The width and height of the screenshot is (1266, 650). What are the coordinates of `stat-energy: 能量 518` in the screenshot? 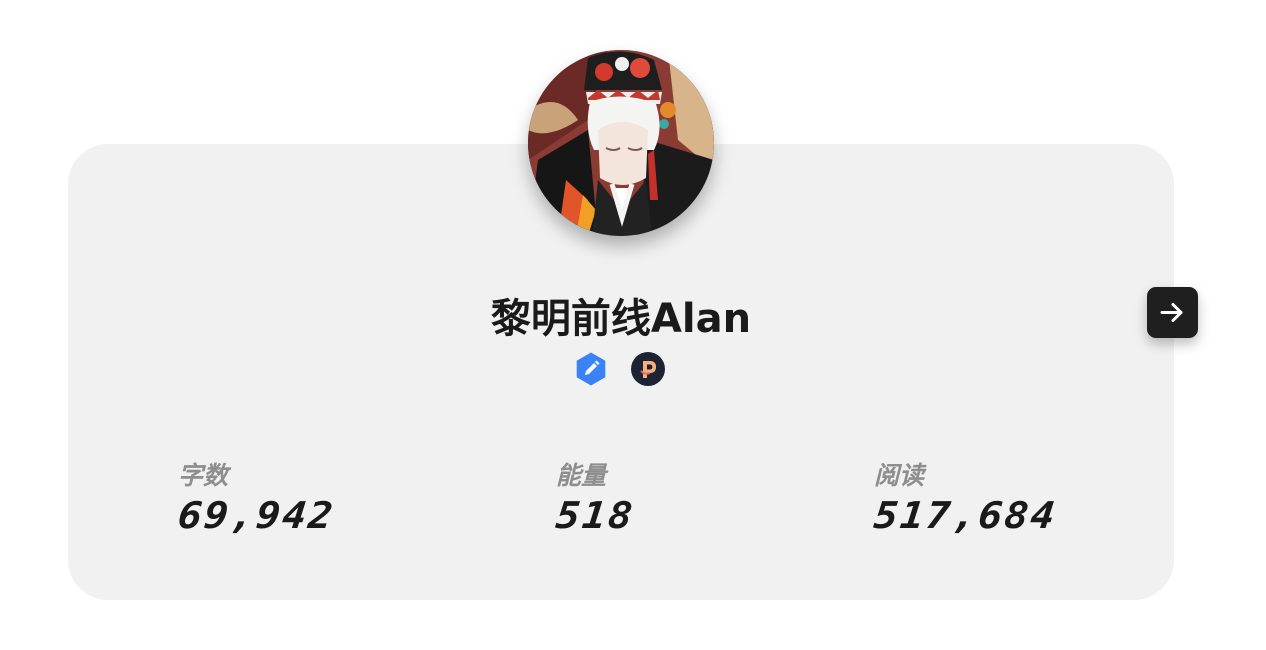 It's located at (595, 498).